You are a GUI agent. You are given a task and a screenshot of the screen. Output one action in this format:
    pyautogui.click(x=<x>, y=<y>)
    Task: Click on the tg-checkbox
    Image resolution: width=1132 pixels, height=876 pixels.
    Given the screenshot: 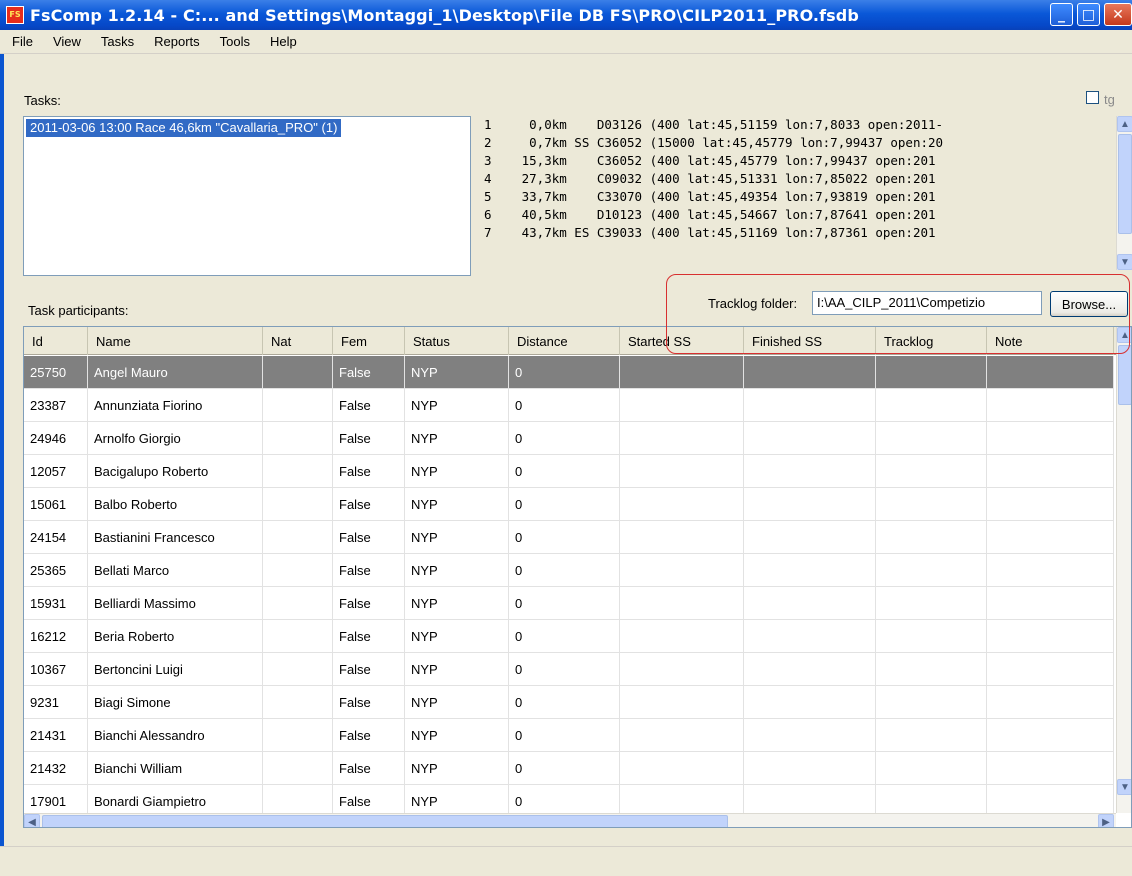 What is the action you would take?
    pyautogui.click(x=1092, y=97)
    